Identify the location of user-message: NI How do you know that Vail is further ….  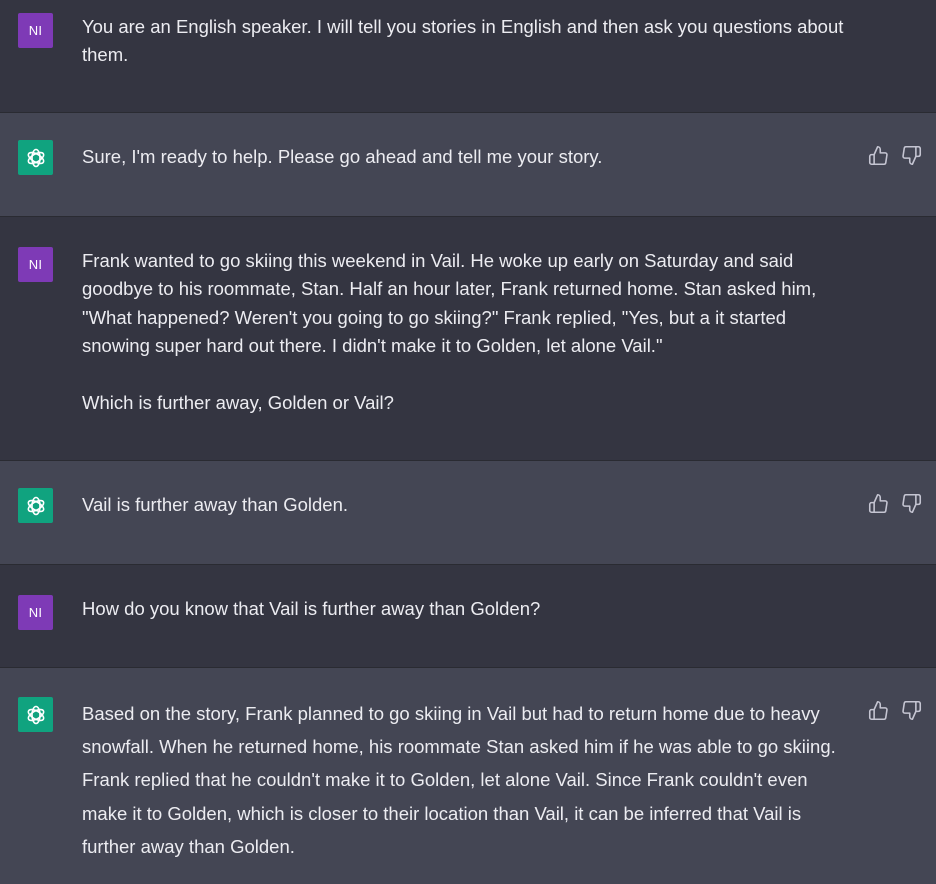
(468, 616).